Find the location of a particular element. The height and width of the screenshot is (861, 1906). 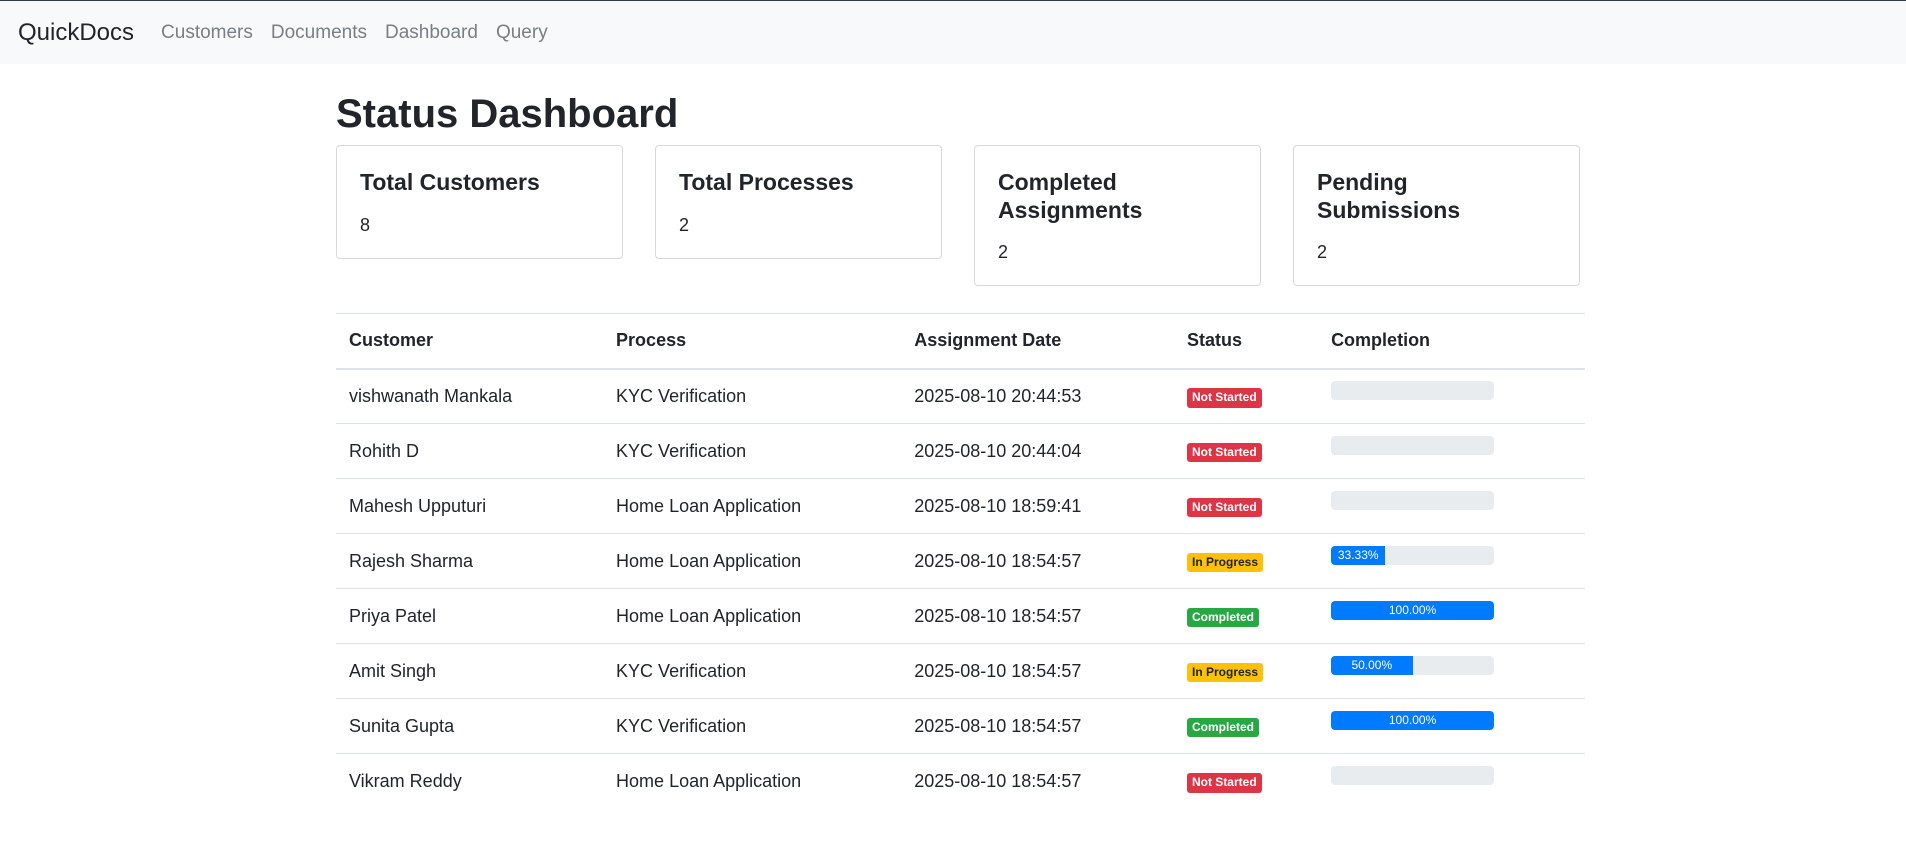

cell-customer: Priya Patel is located at coordinates (470, 616).